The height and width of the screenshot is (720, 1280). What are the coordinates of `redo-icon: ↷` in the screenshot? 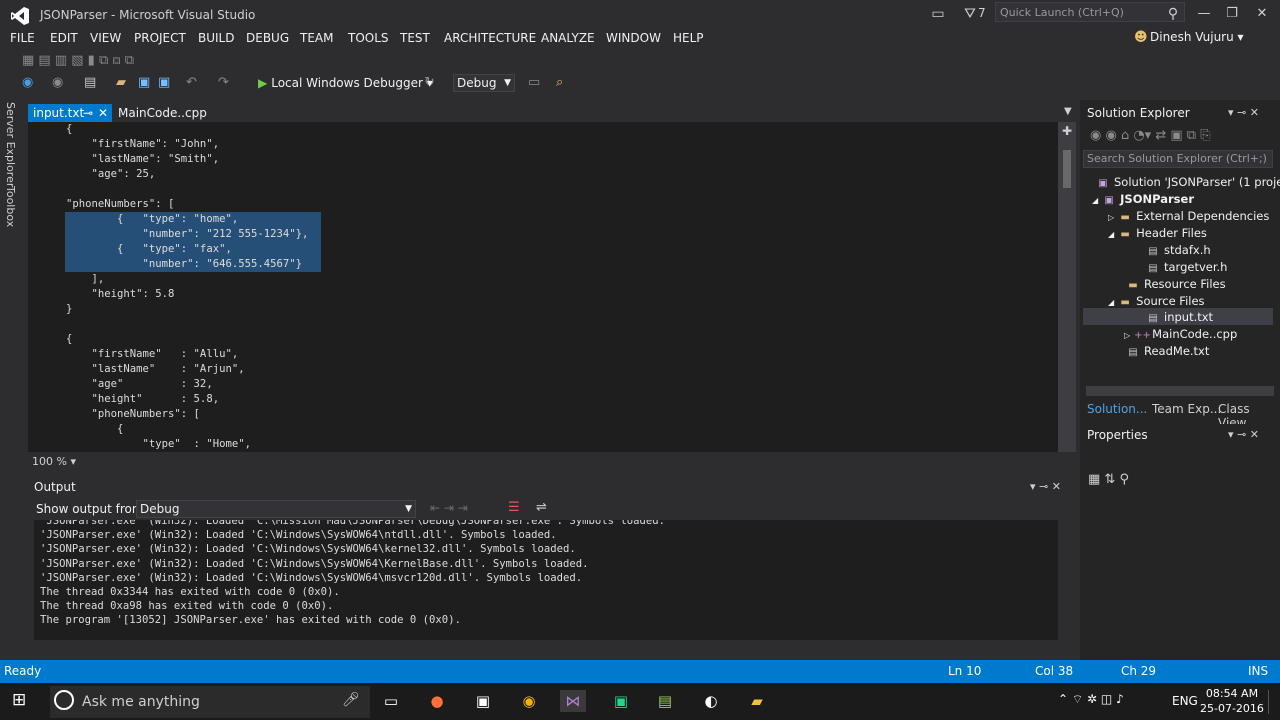 It's located at (223, 83).